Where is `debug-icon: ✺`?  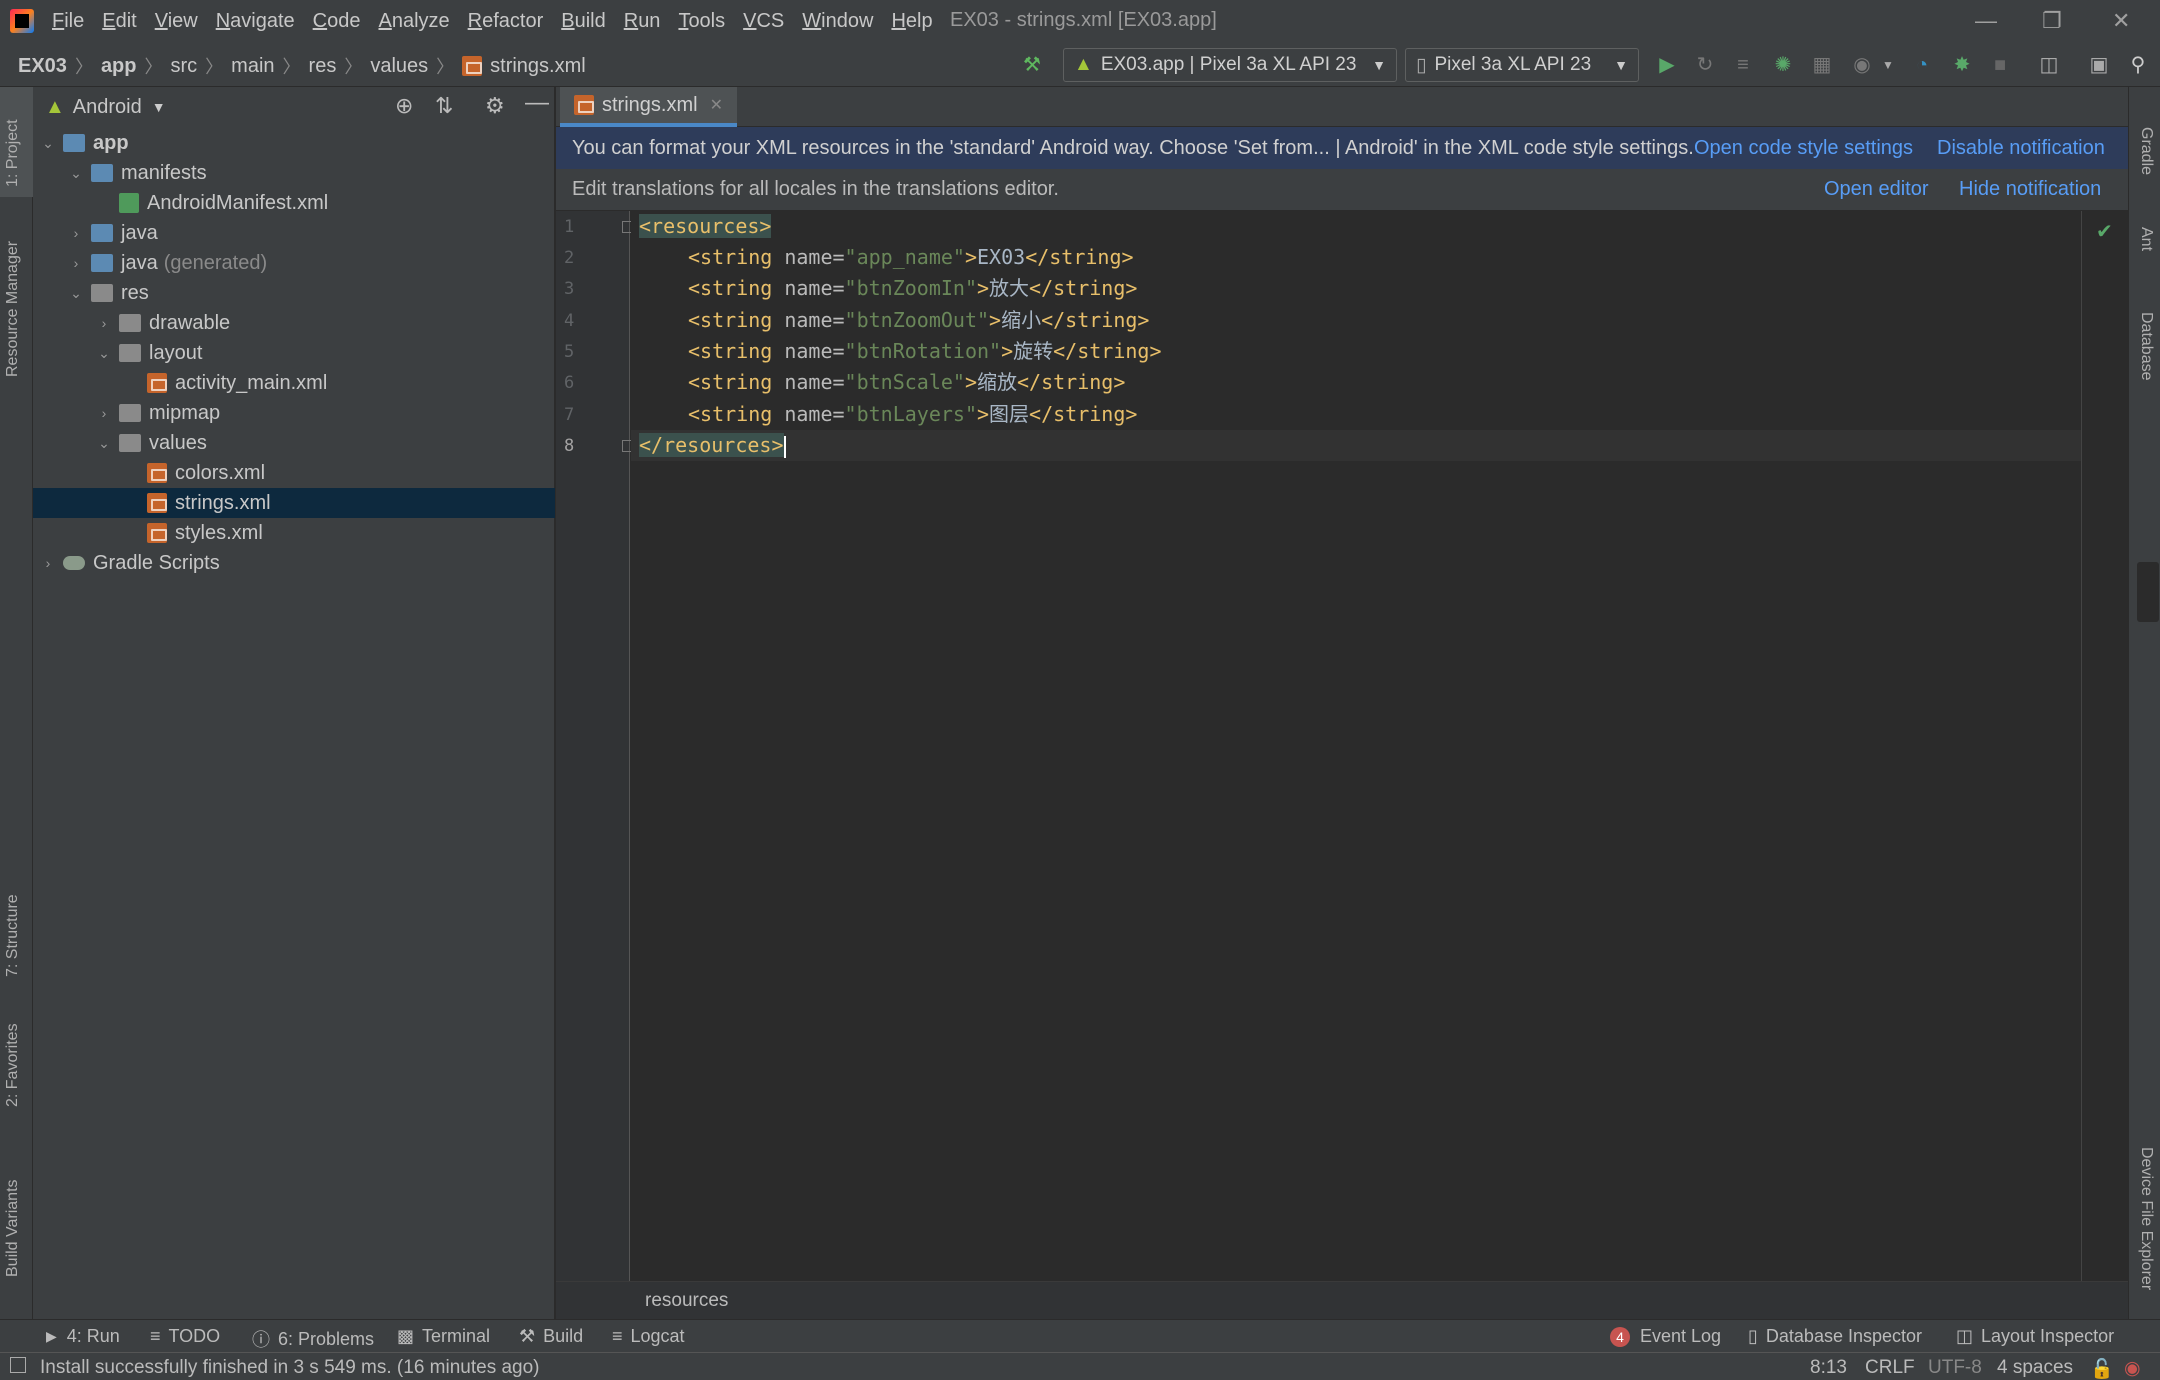 debug-icon: ✺ is located at coordinates (1783, 65).